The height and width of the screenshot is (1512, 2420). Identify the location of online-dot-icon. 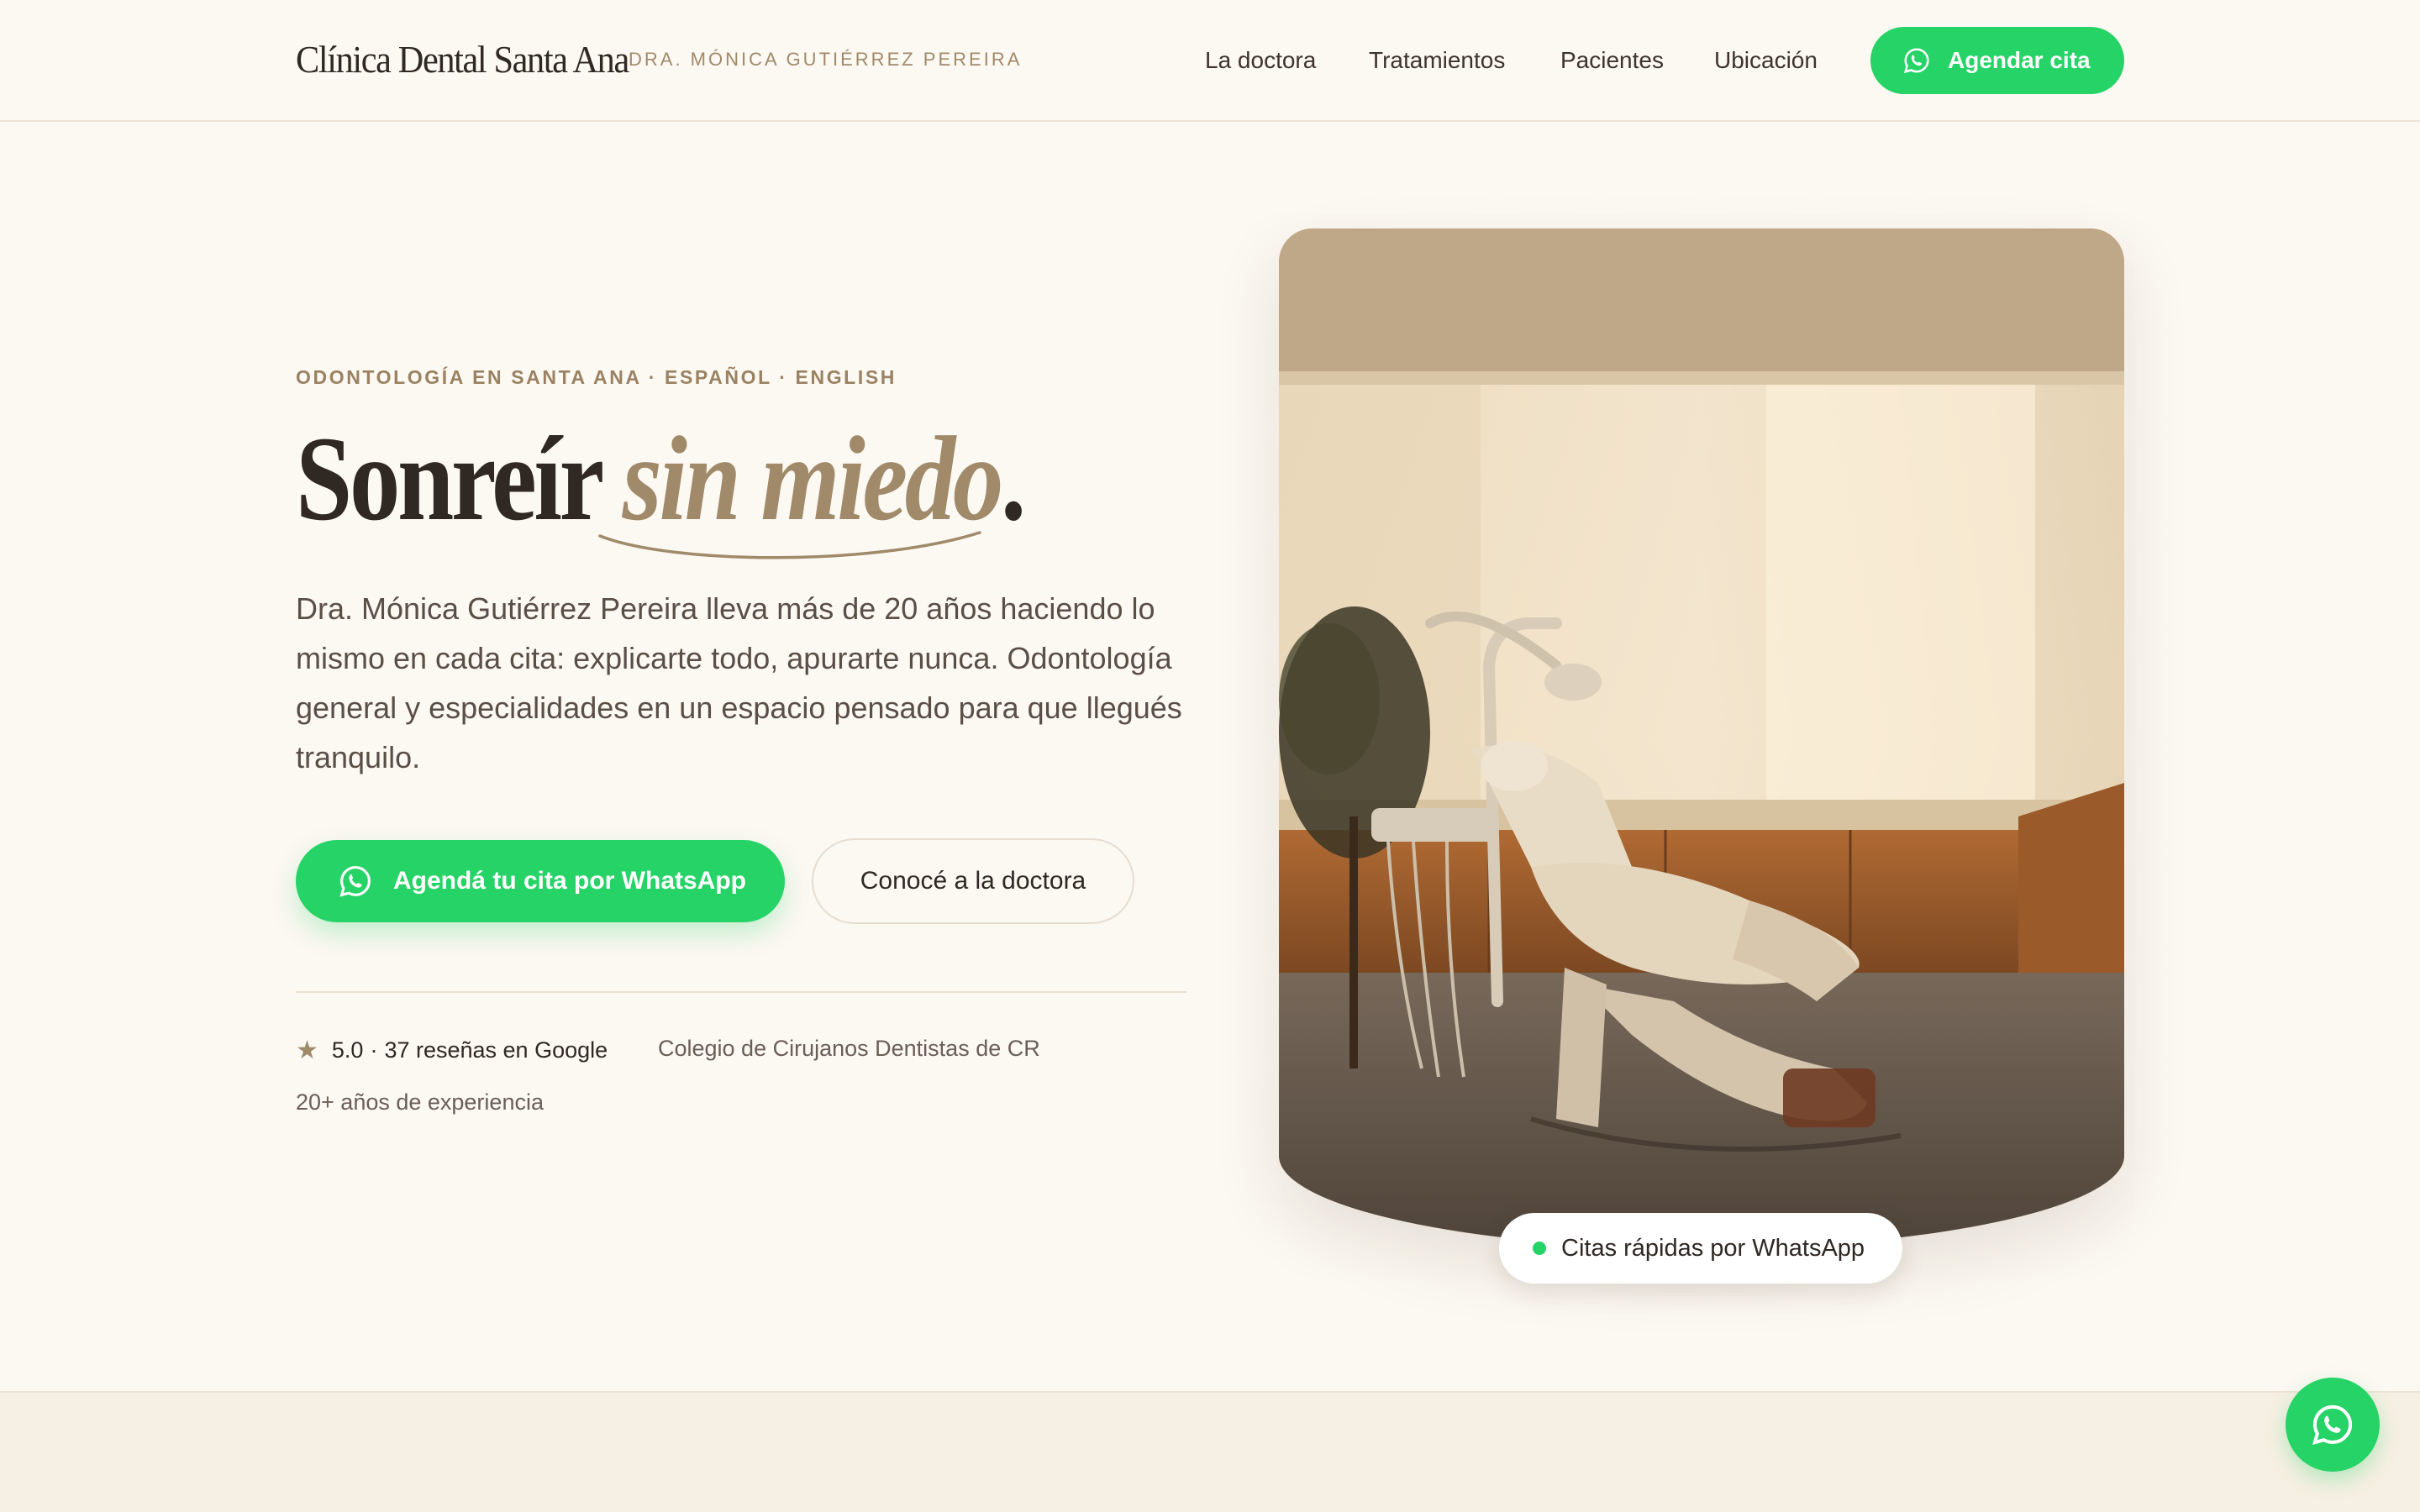
(1539, 1248).